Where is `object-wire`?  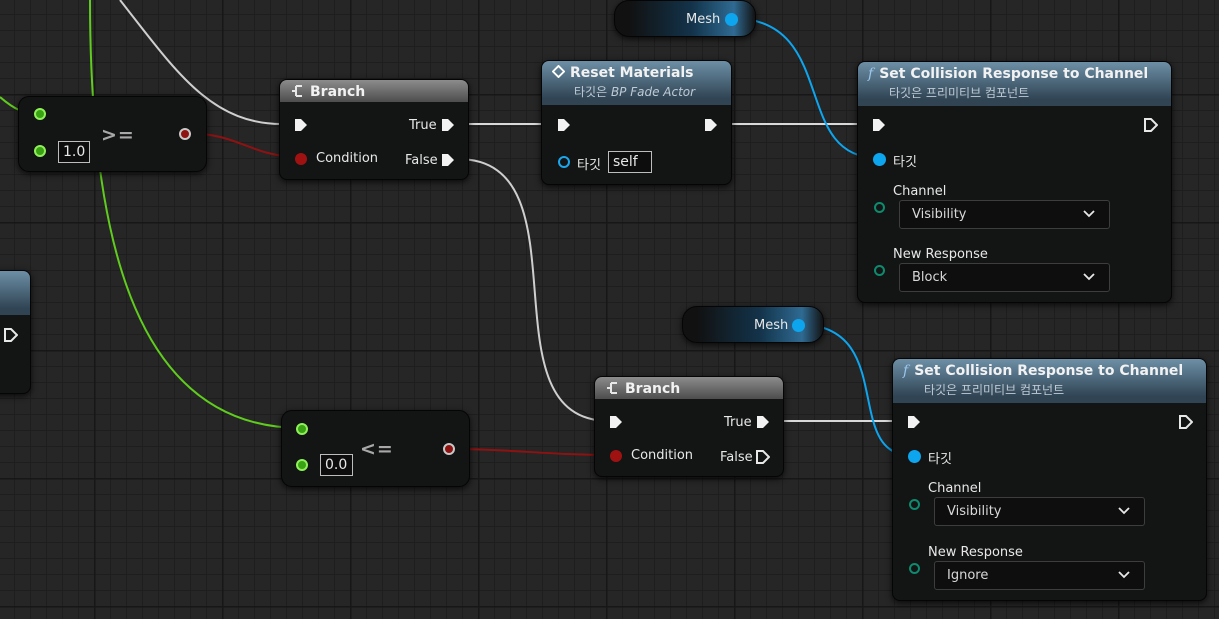 object-wire is located at coordinates (804, 88).